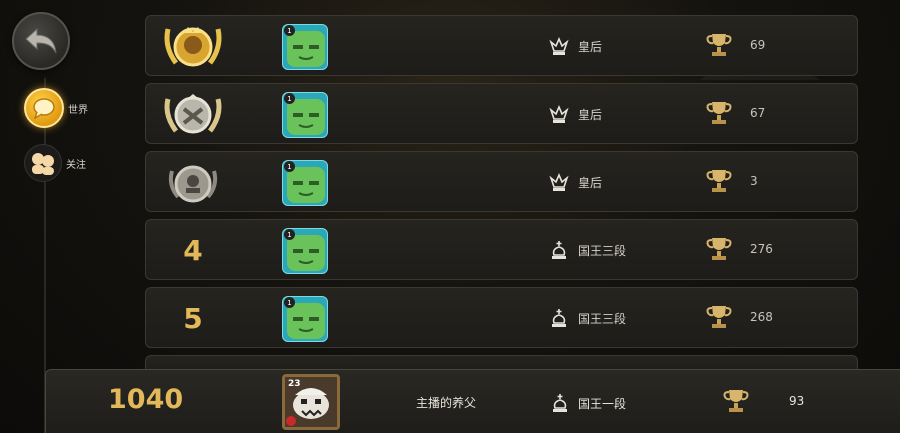 The height and width of the screenshot is (433, 900). What do you see at coordinates (193, 318) in the screenshot?
I see `rank-number: 5` at bounding box center [193, 318].